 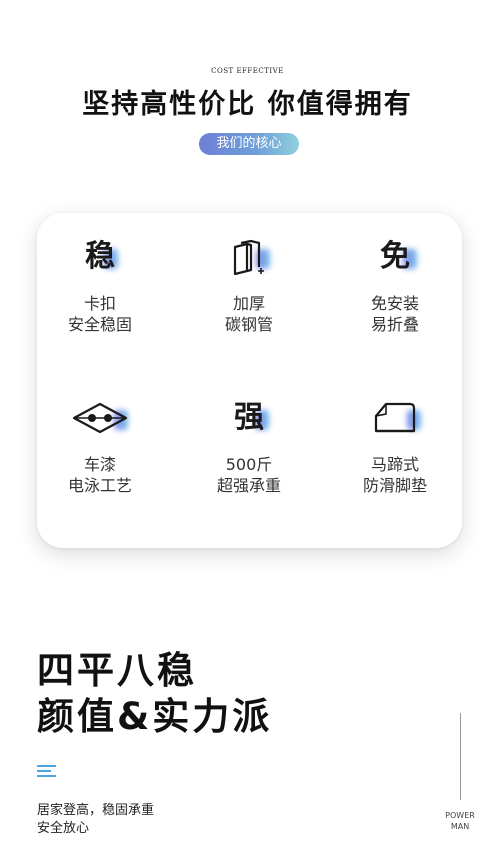 I want to click on qiang-character-icon: 强, so click(x=249, y=418).